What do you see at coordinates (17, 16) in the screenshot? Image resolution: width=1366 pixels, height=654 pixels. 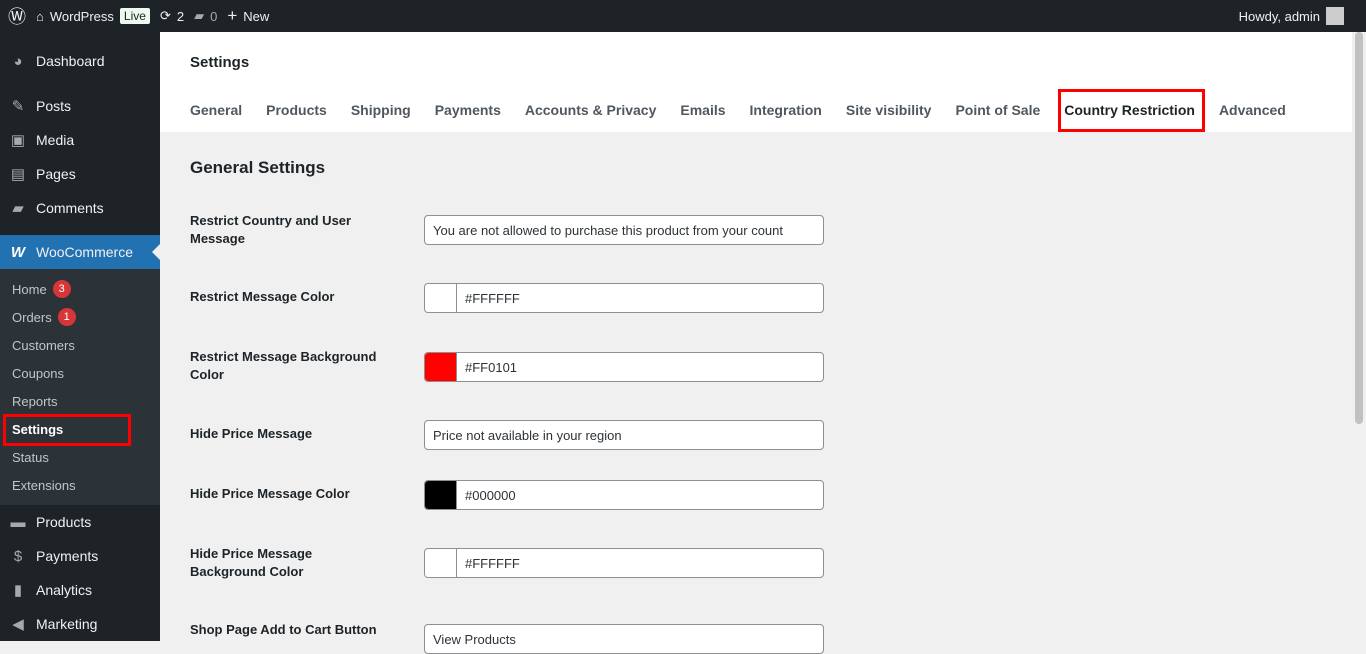 I see `wordpress-logo-icon: Ⓦ` at bounding box center [17, 16].